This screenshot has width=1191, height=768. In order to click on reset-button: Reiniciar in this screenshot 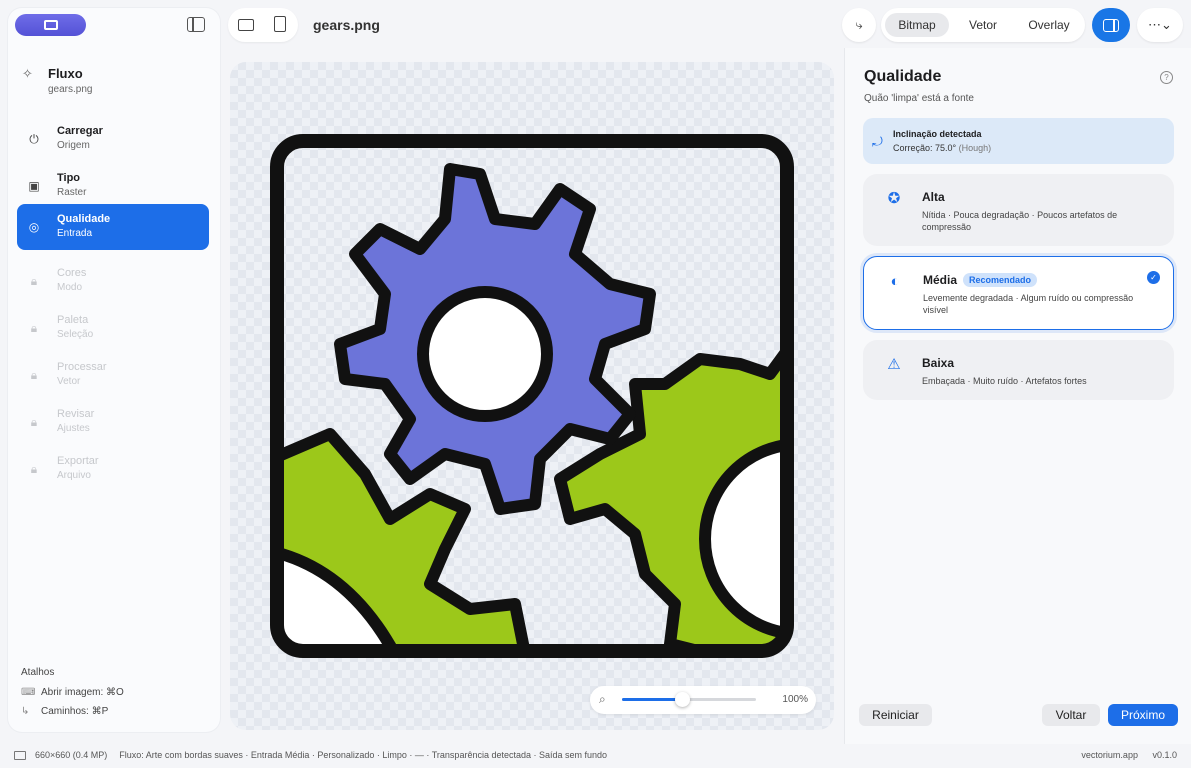, I will do `click(895, 715)`.